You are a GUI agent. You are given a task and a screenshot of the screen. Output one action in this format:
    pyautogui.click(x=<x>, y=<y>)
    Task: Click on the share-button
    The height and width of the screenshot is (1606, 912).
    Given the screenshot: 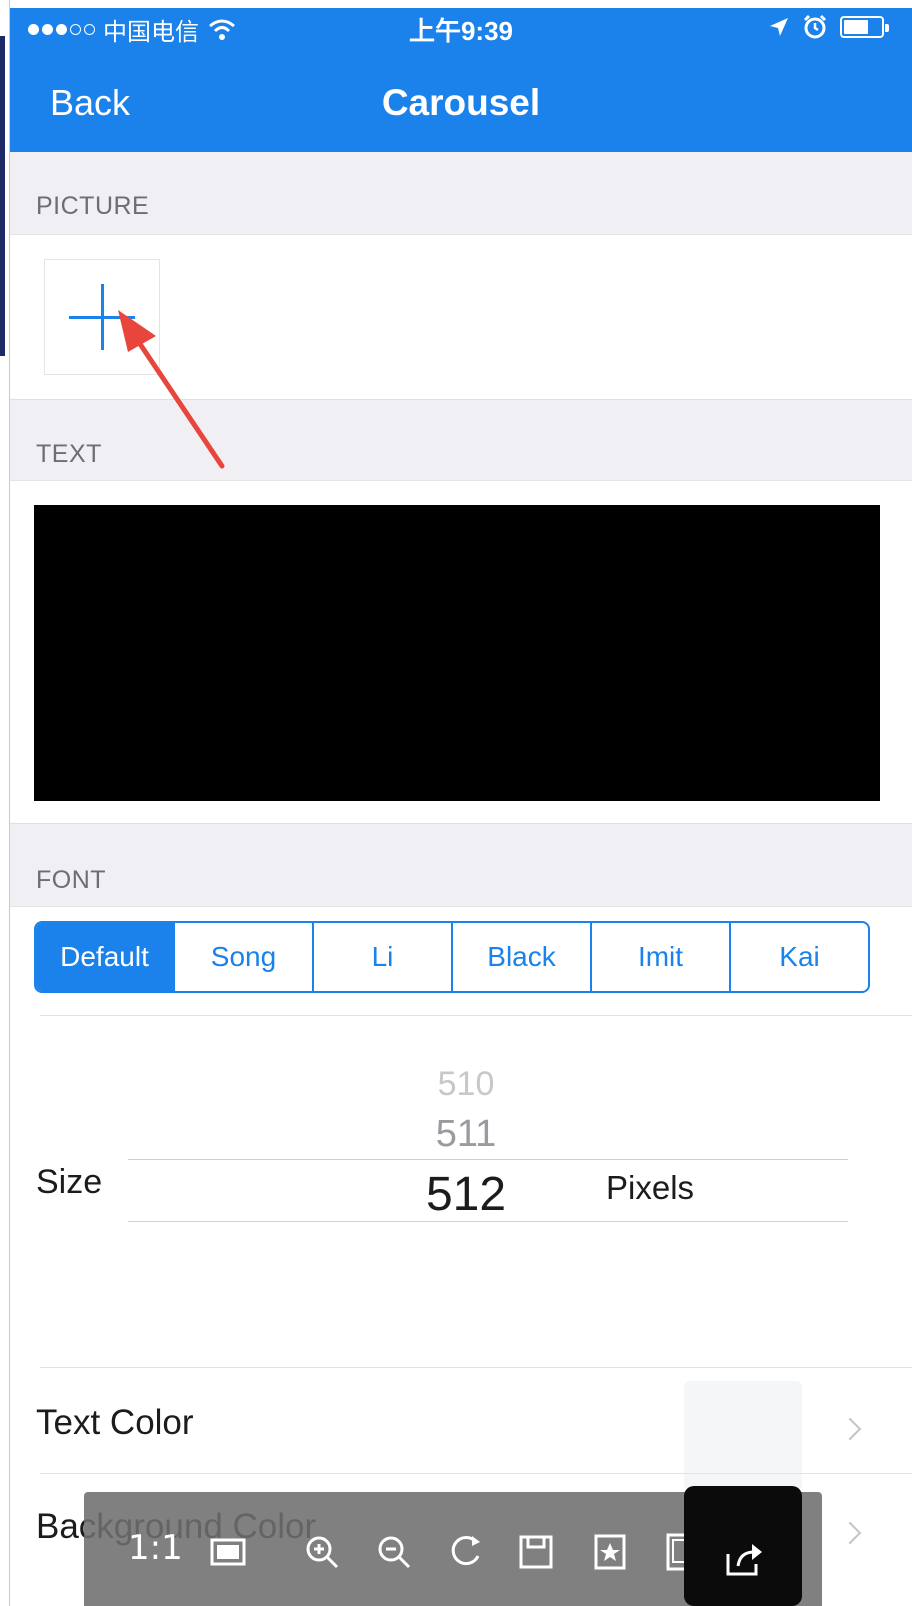 What is the action you would take?
    pyautogui.click(x=743, y=1546)
    